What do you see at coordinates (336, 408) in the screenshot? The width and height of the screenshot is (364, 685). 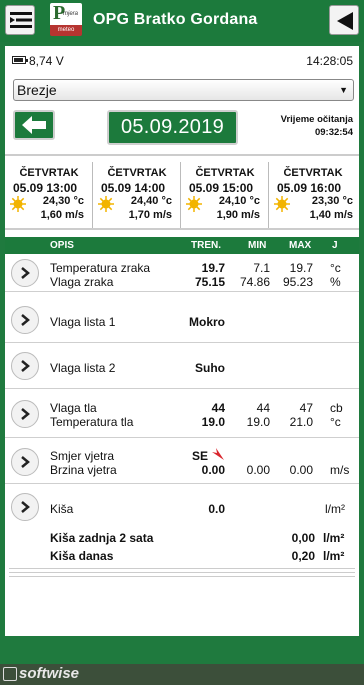 I see `unit-soil-moisture: cb` at bounding box center [336, 408].